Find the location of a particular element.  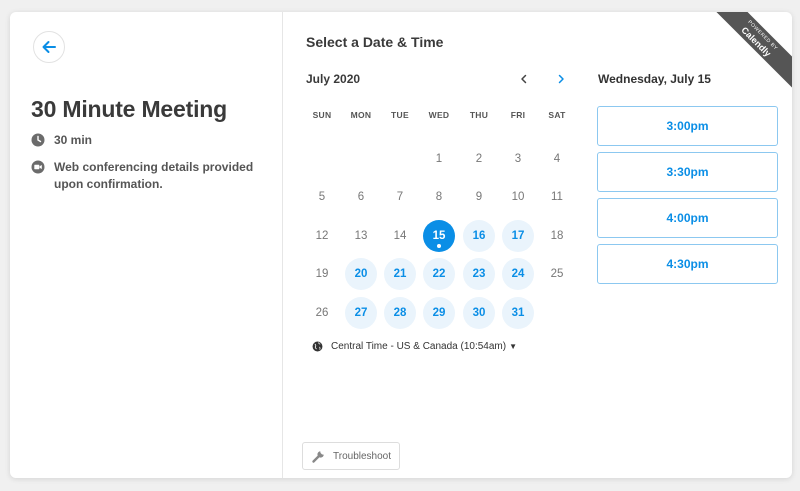

calendar-day: 8 is located at coordinates (439, 197).